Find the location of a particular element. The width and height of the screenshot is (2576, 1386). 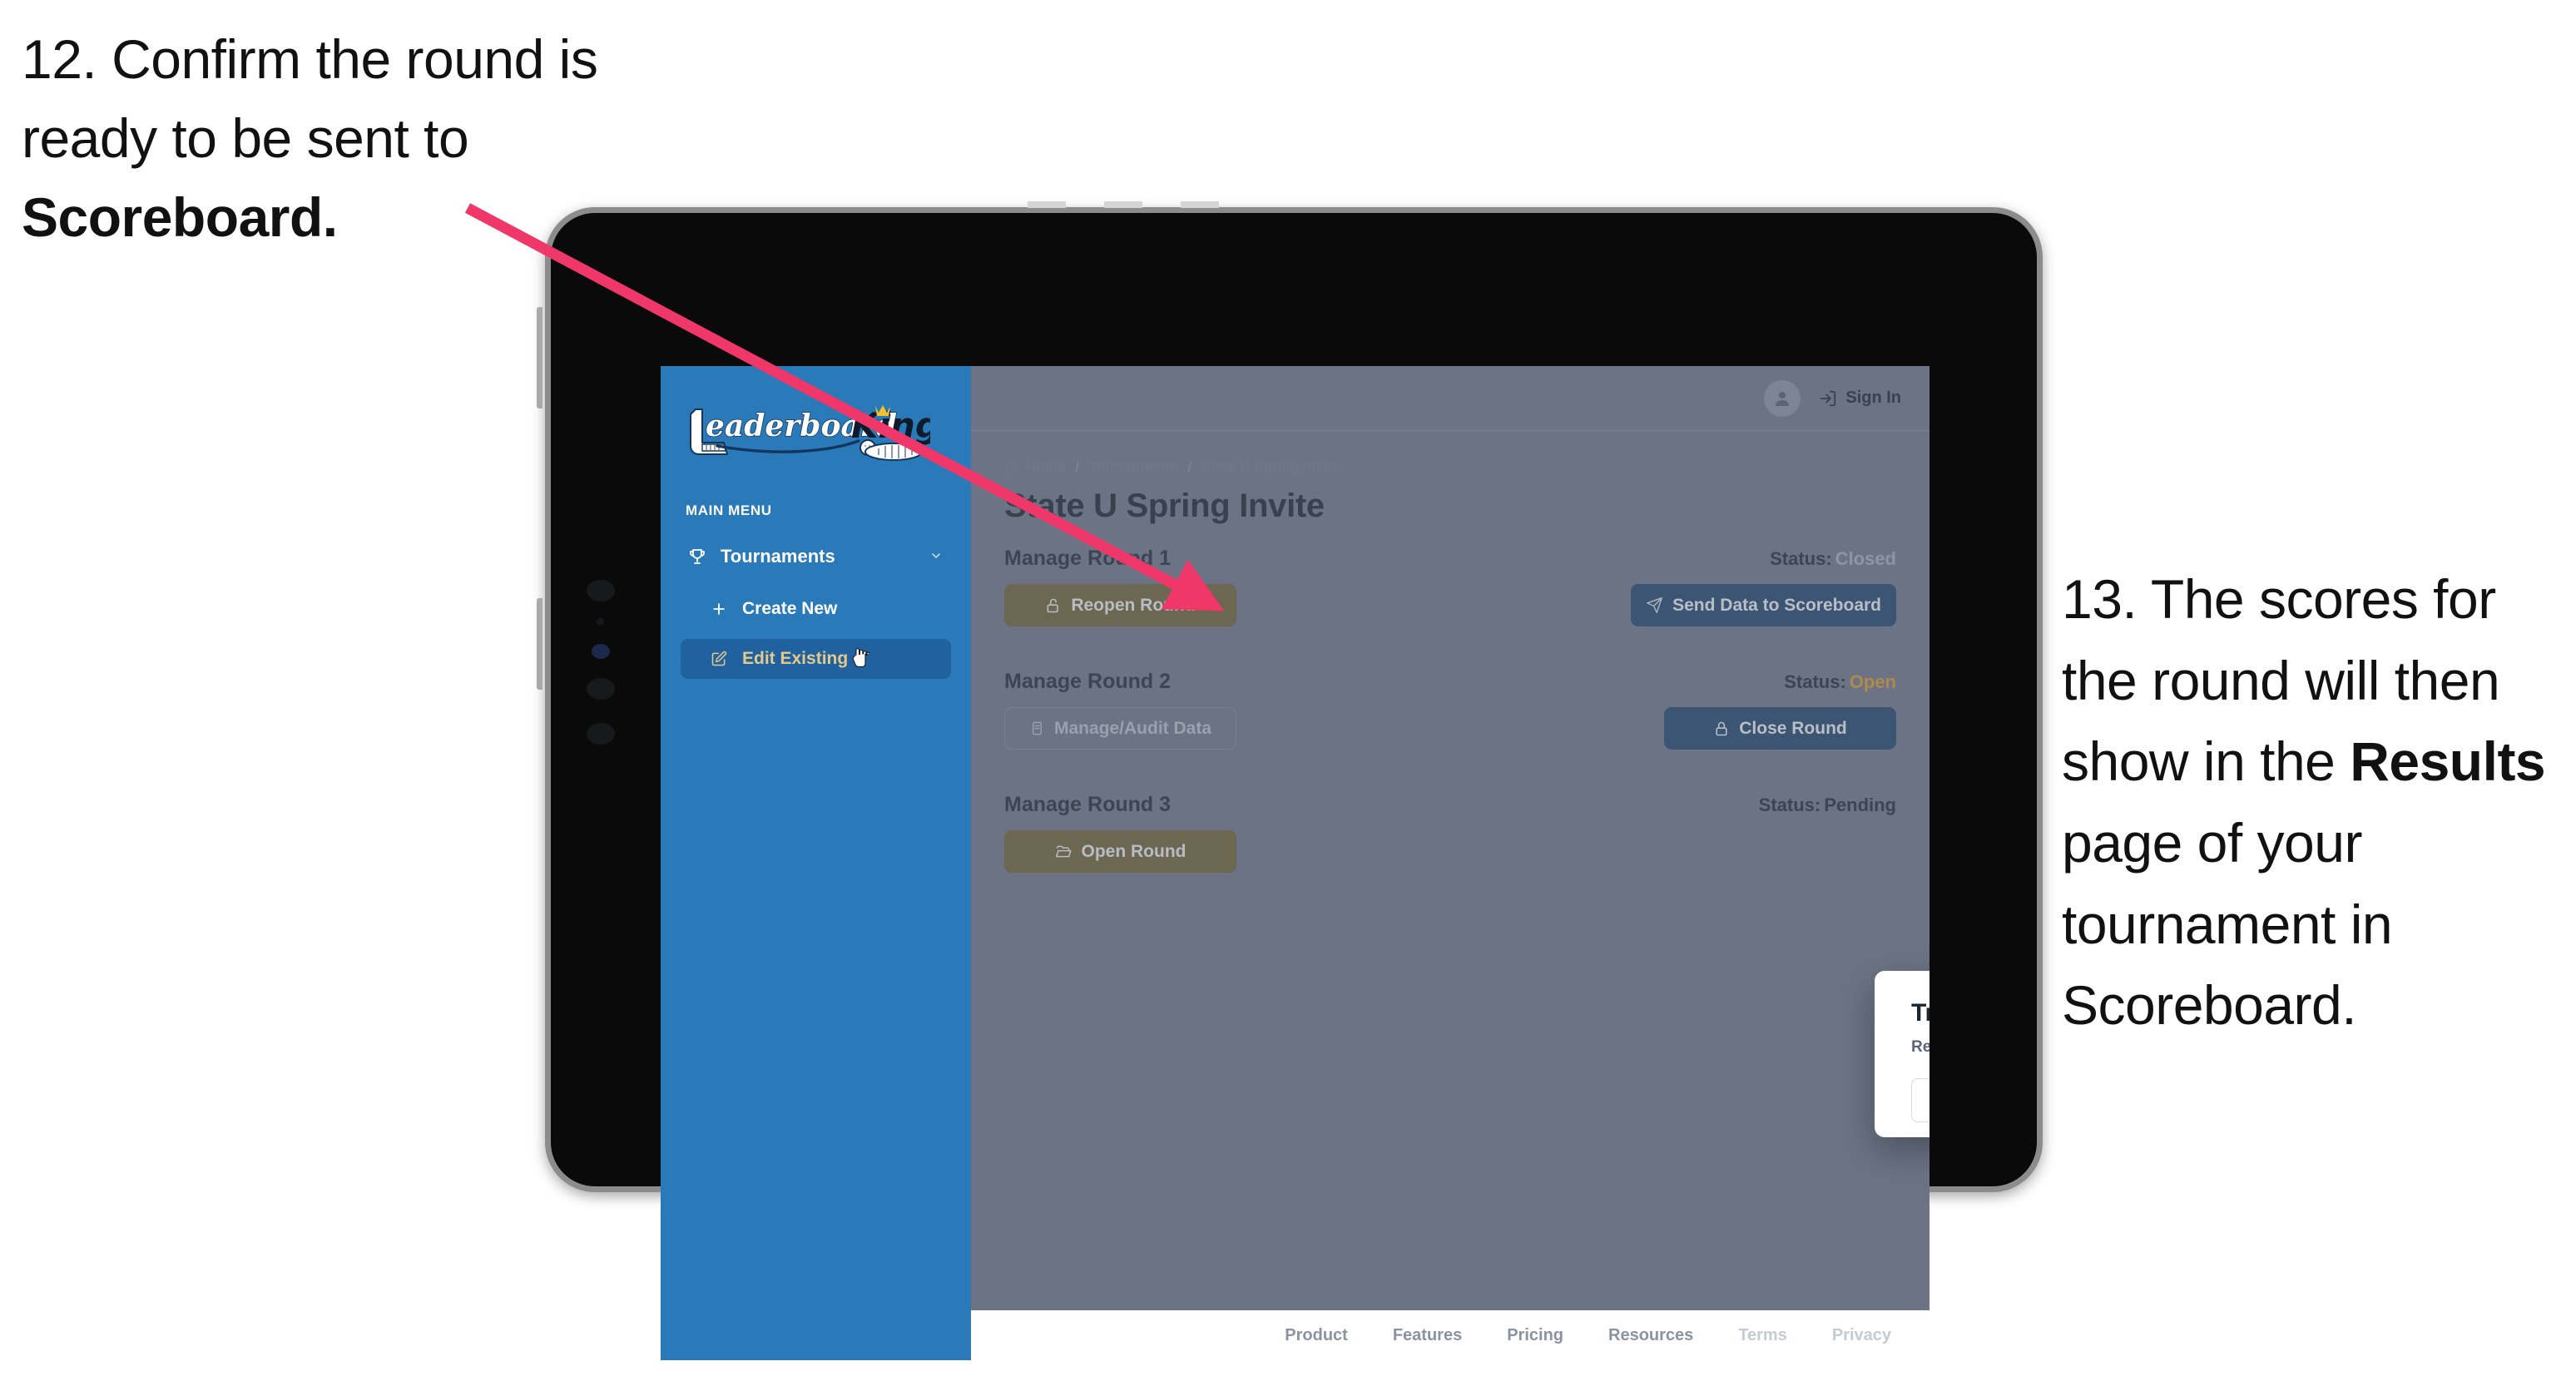

breadcrumb-item-home: Home is located at coordinates (1045, 468).